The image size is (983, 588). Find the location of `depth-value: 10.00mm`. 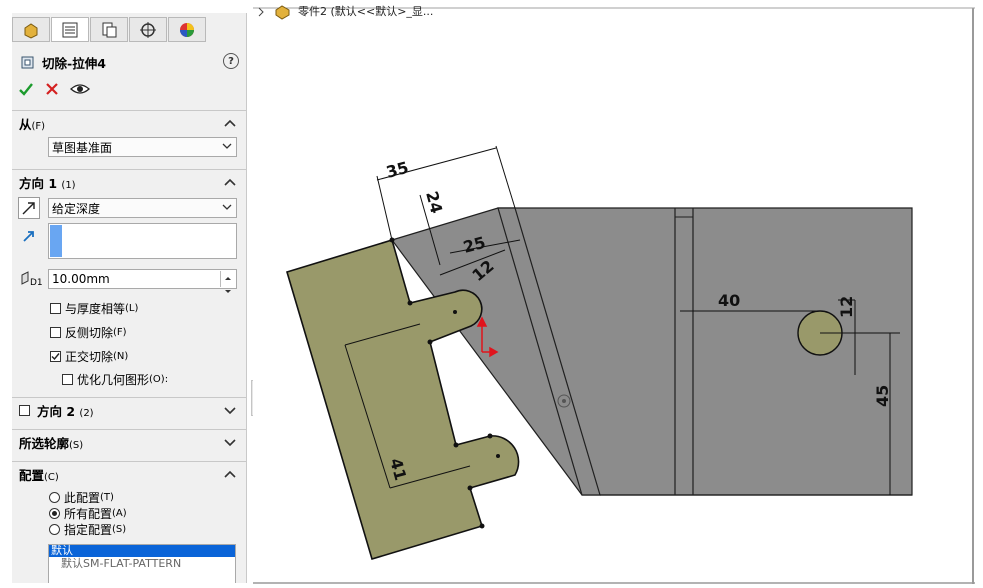

depth-value: 10.00mm is located at coordinates (81, 279).